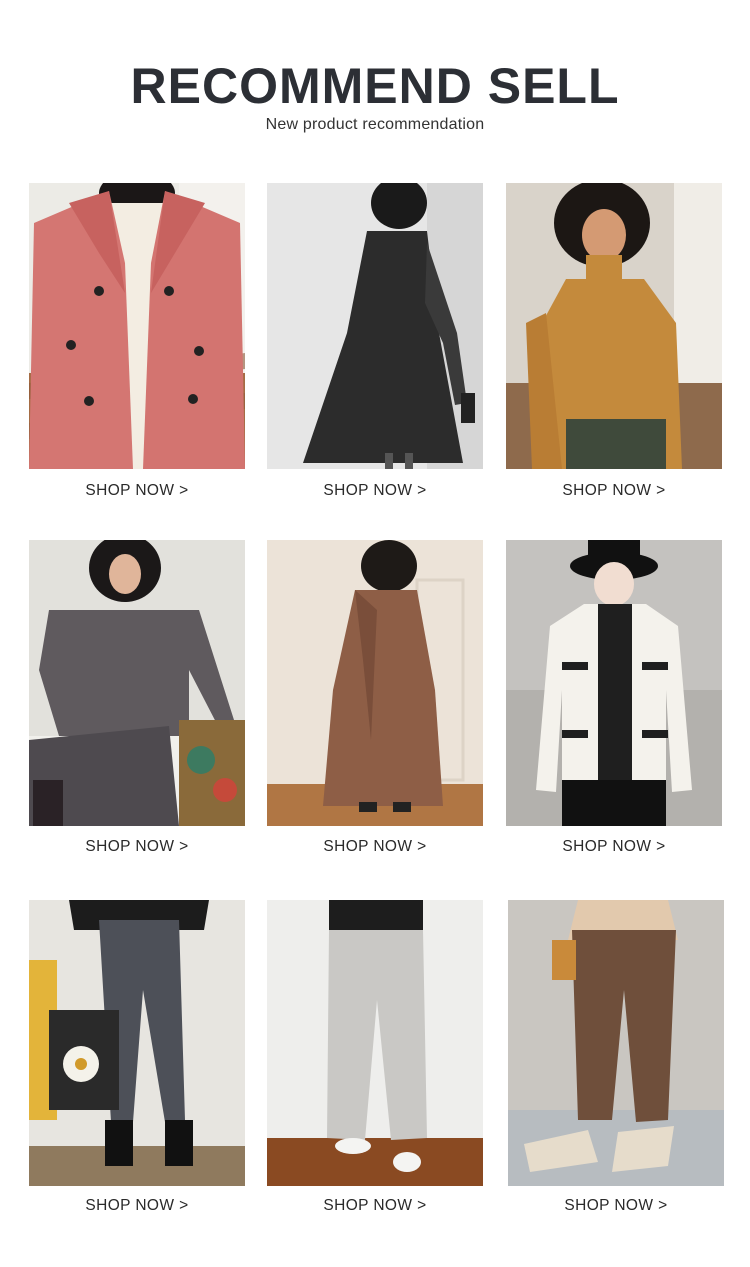  What do you see at coordinates (375, 1206) in the screenshot?
I see `shop-now-link-8: SHOP NOW >` at bounding box center [375, 1206].